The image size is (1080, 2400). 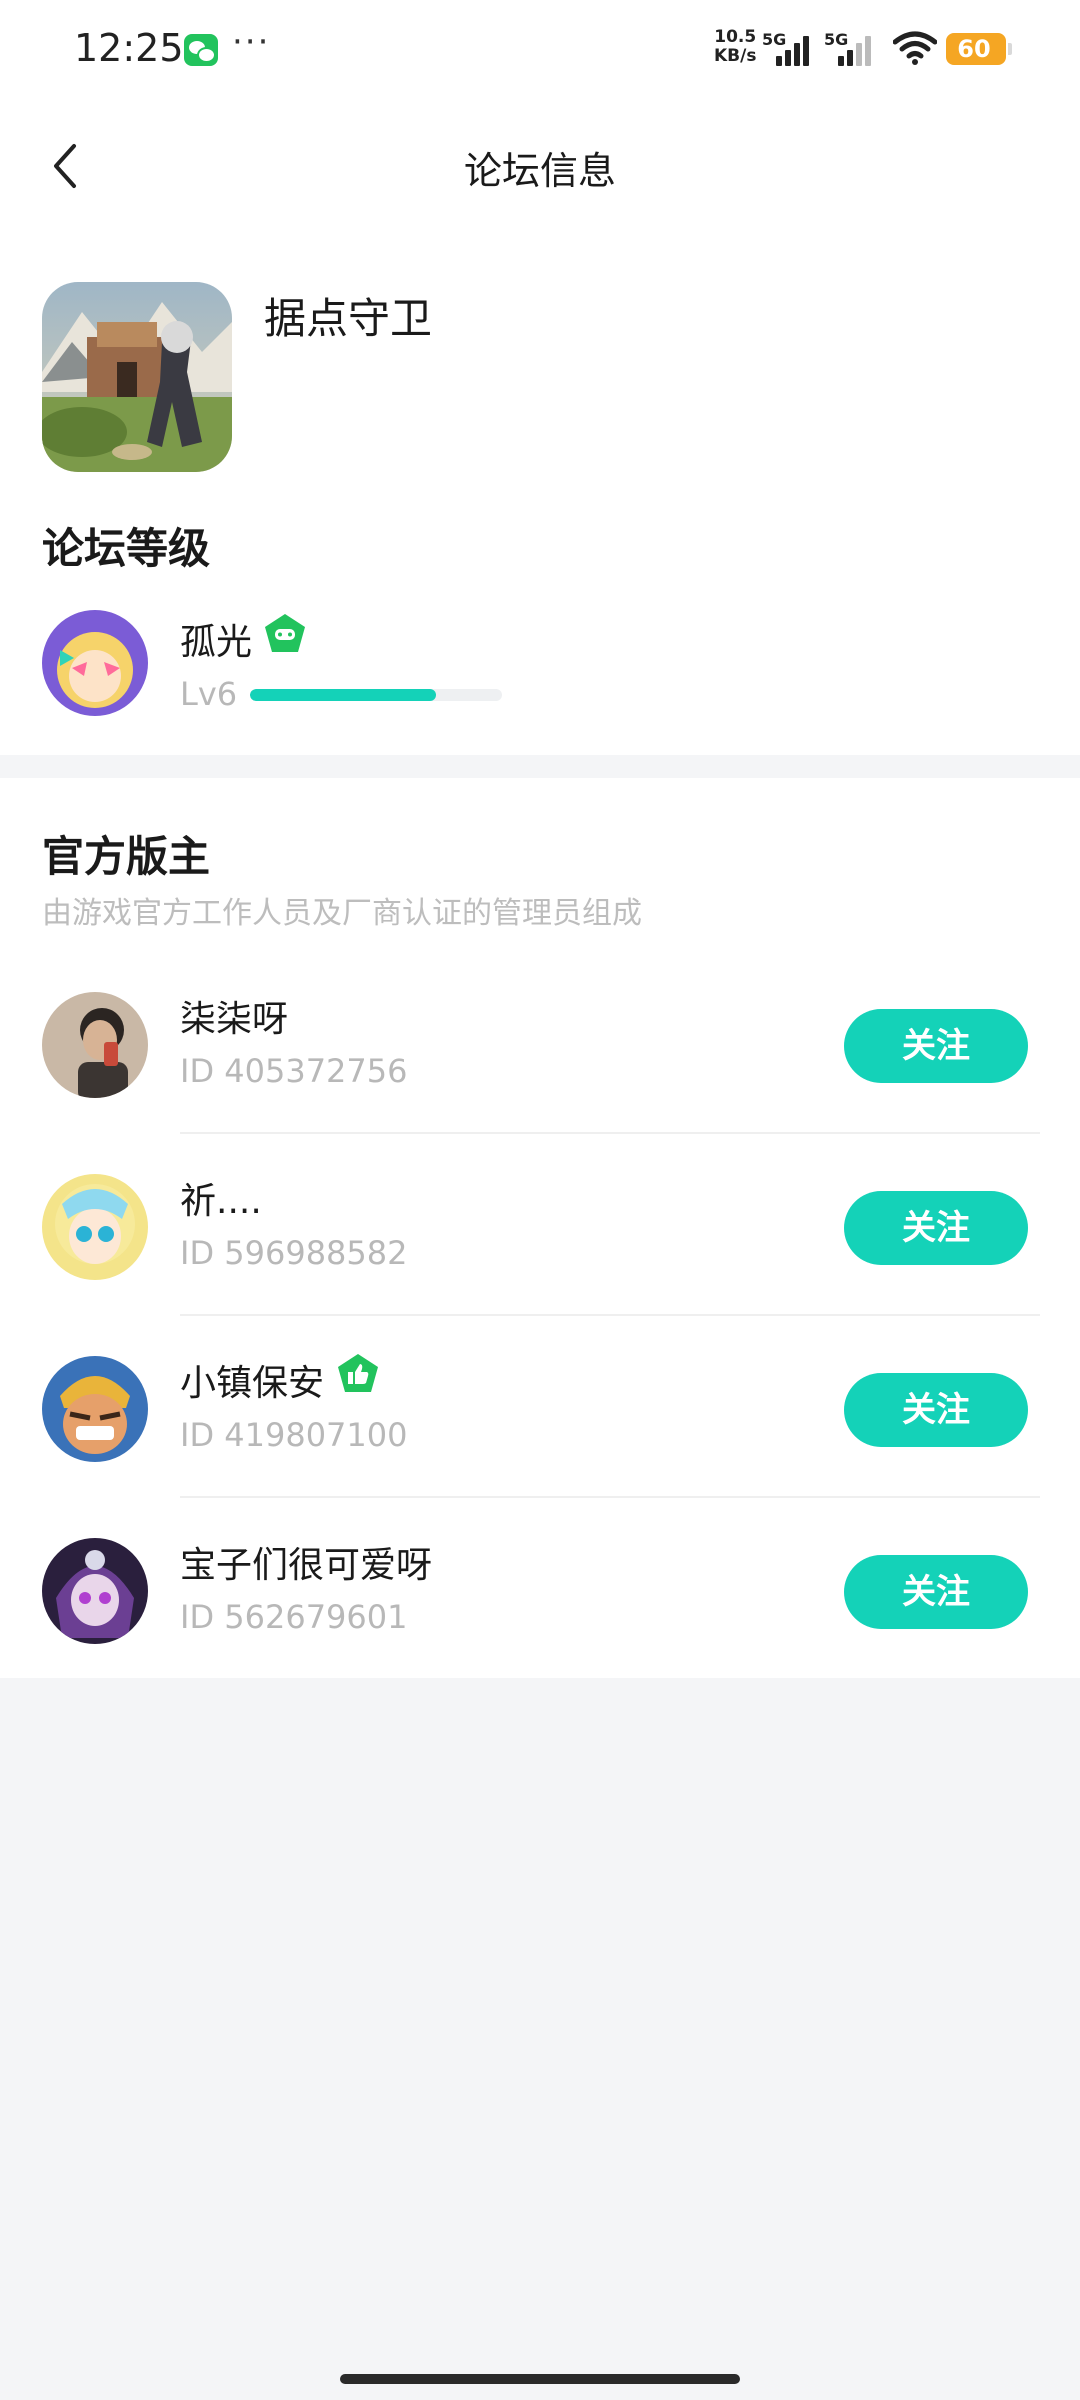 I want to click on more-notifications-icon: ···, so click(x=251, y=42).